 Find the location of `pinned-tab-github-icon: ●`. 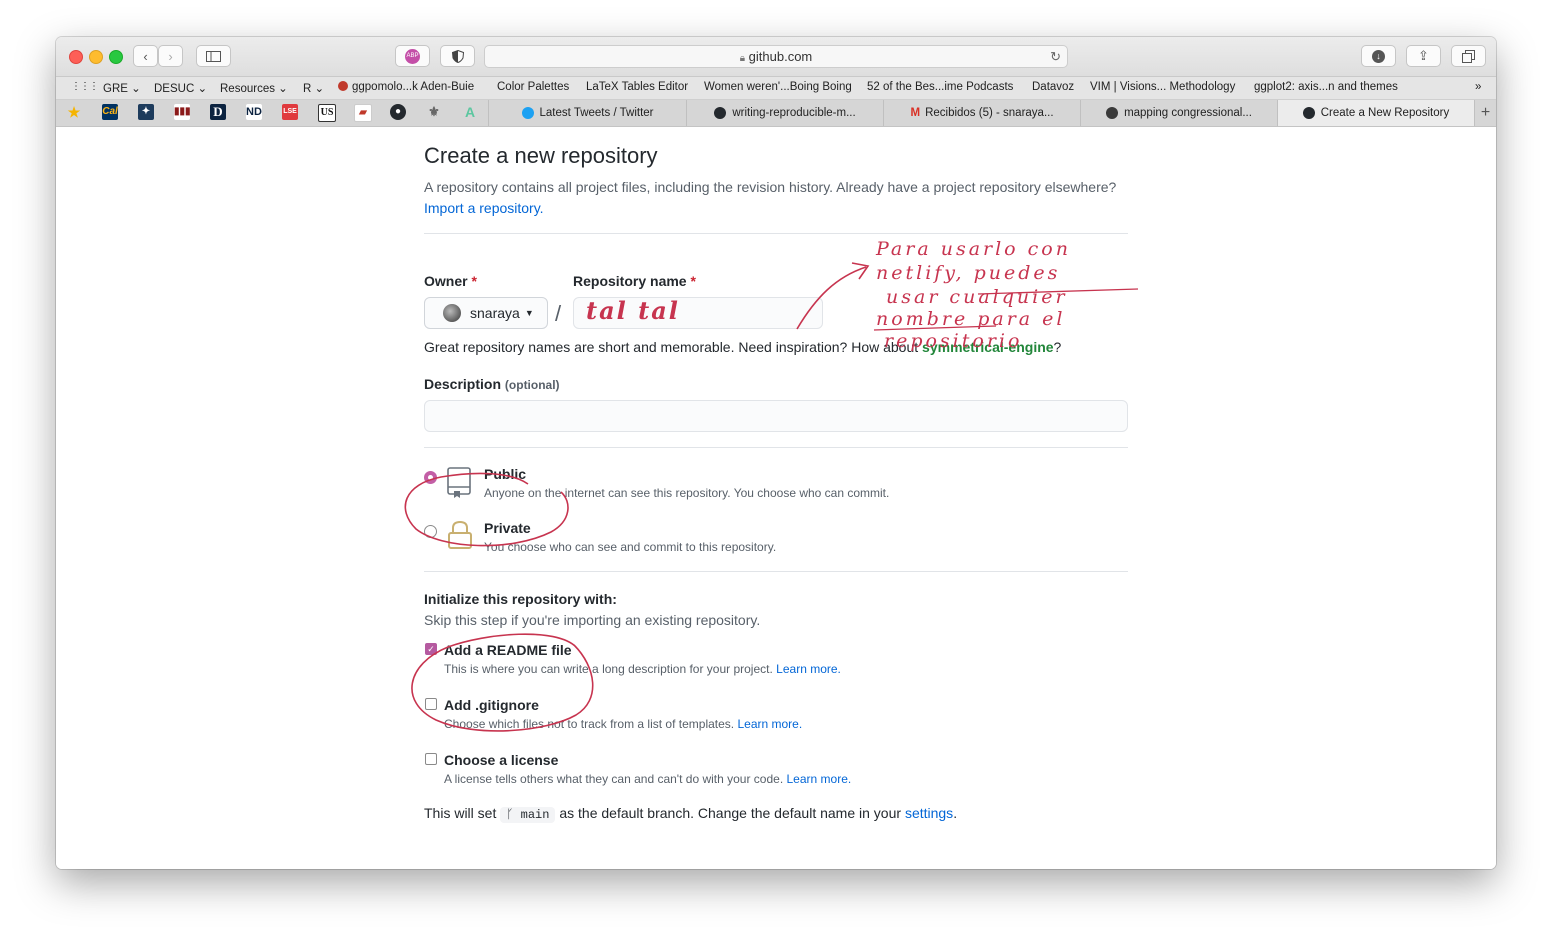

pinned-tab-github-icon: ● is located at coordinates (398, 112).